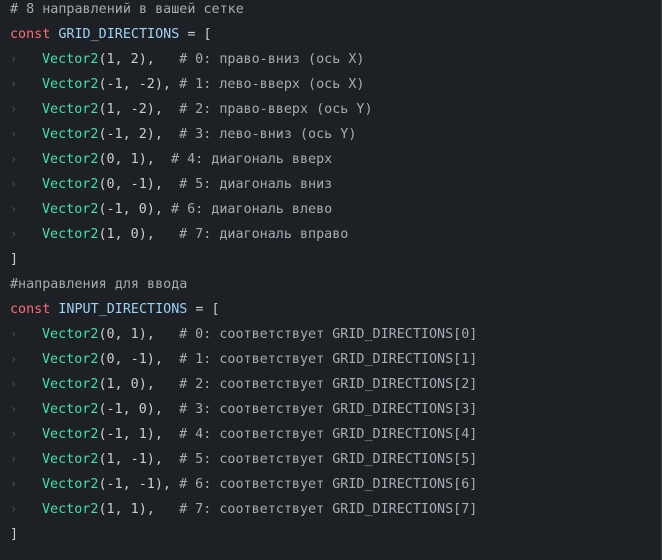 The image size is (662, 560). I want to click on code-text: Vector2(-1, -2), # 1: лево-вверх (ось X), so click(203, 84).